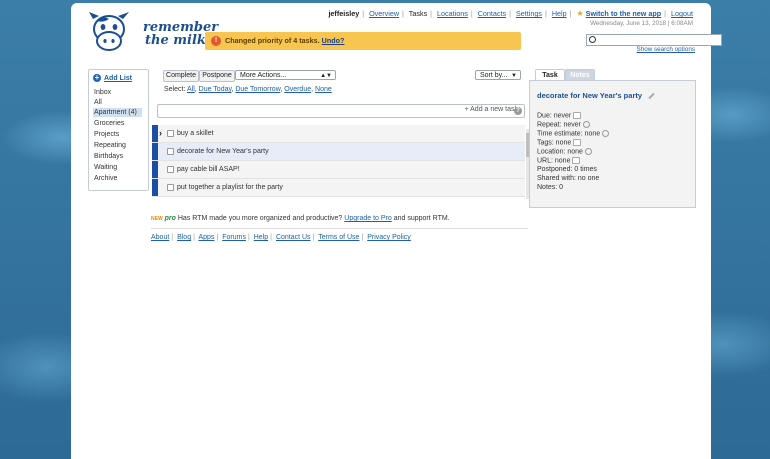  I want to click on select-due-tomorrow-link: Due Tomorrow, so click(257, 89).